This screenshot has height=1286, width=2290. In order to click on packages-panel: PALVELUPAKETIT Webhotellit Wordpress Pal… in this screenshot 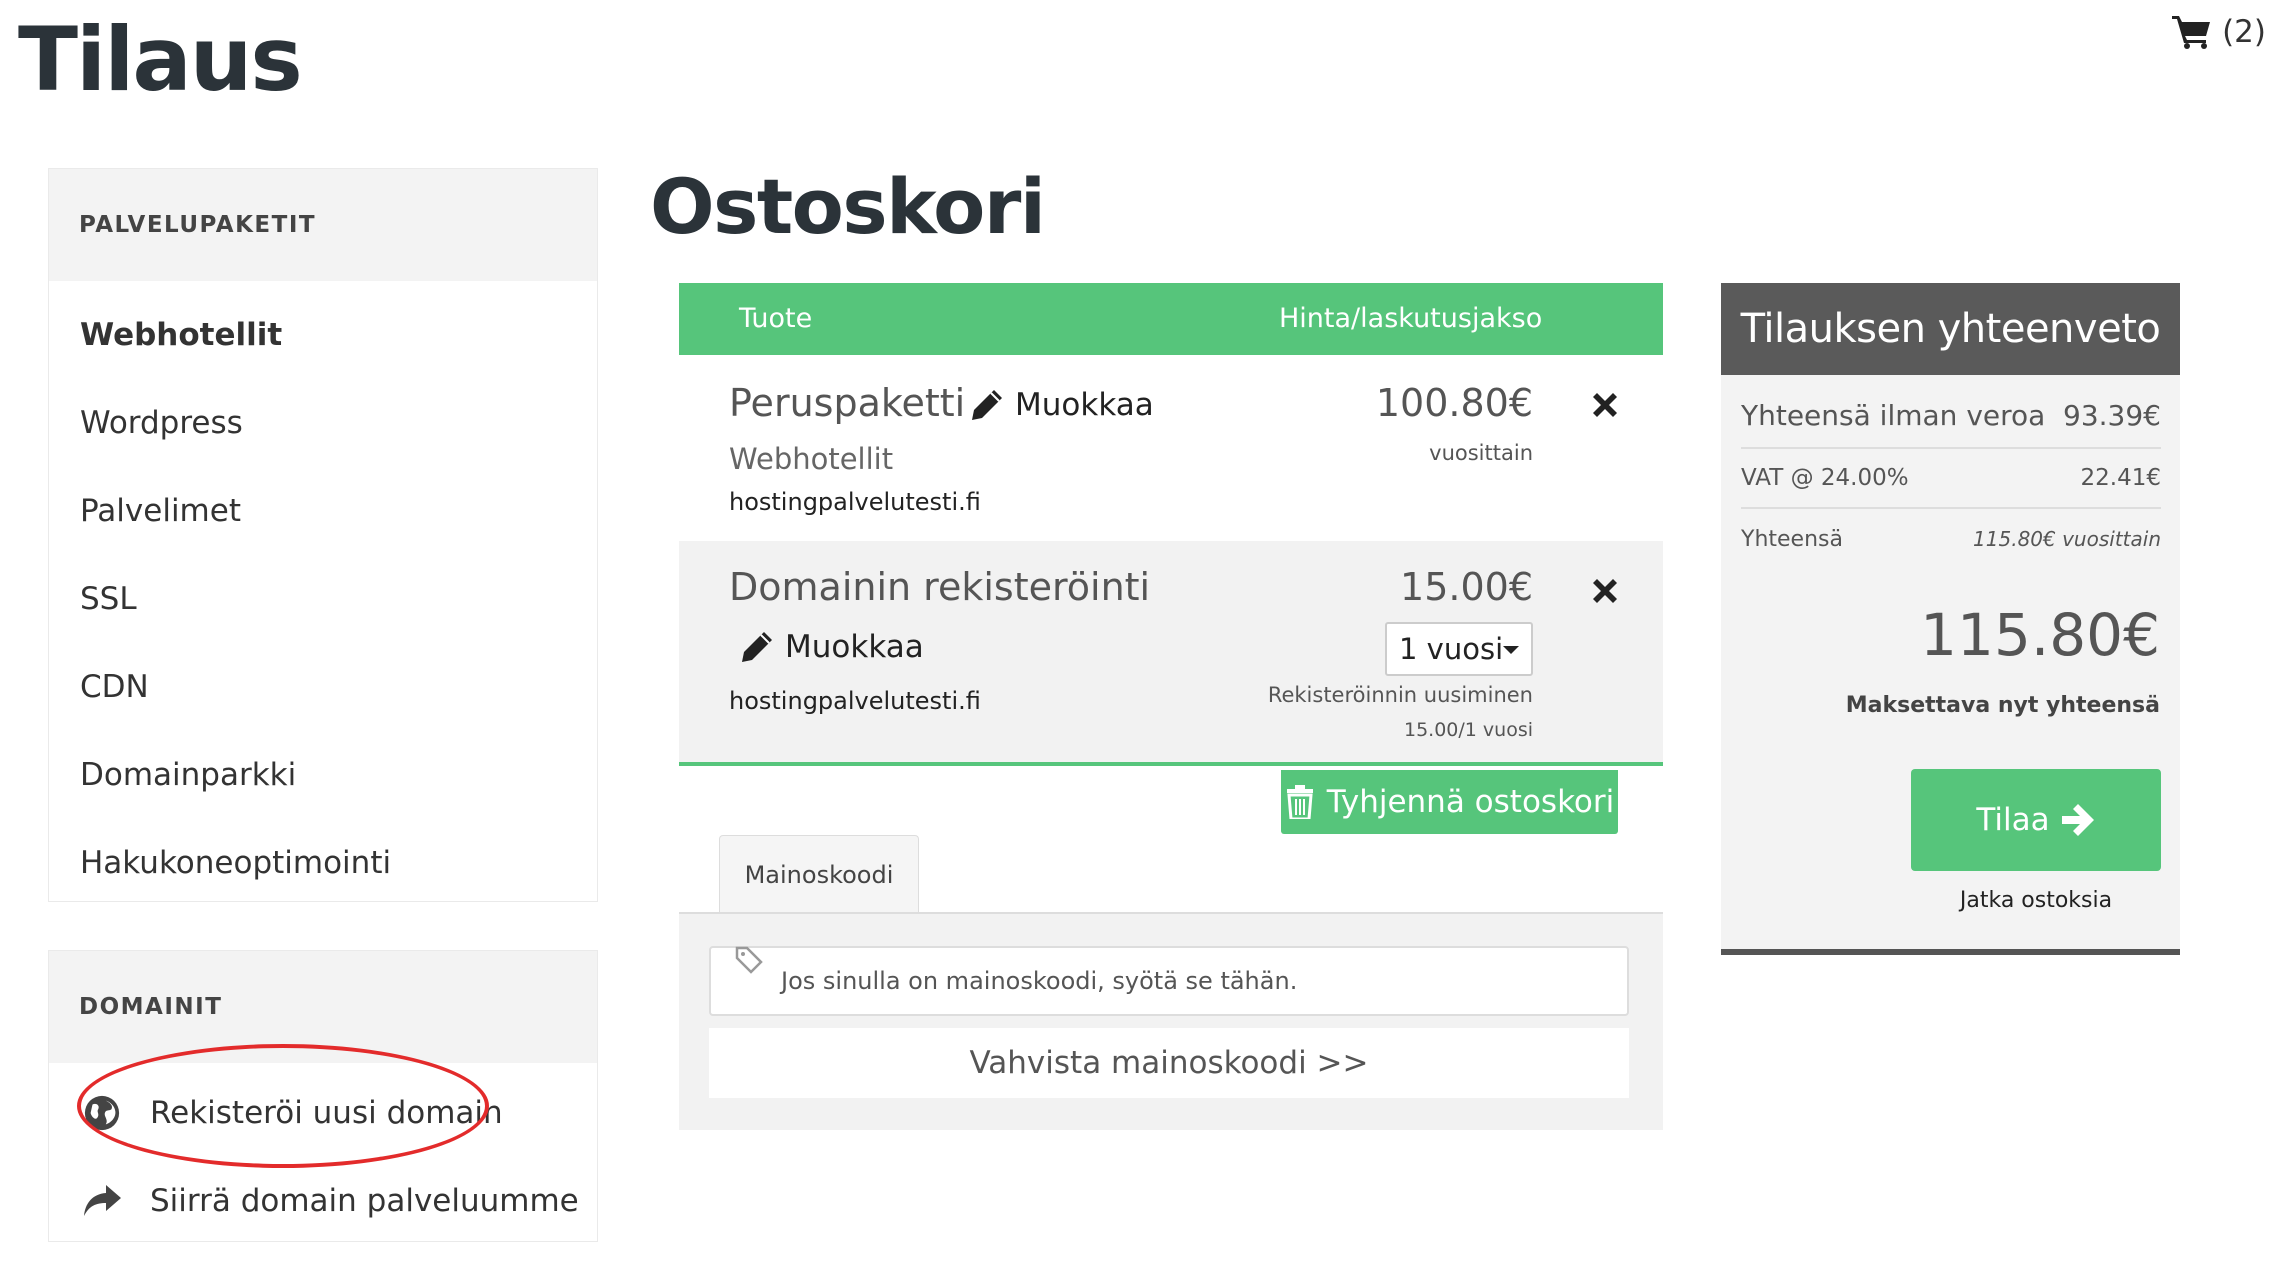, I will do `click(323, 535)`.